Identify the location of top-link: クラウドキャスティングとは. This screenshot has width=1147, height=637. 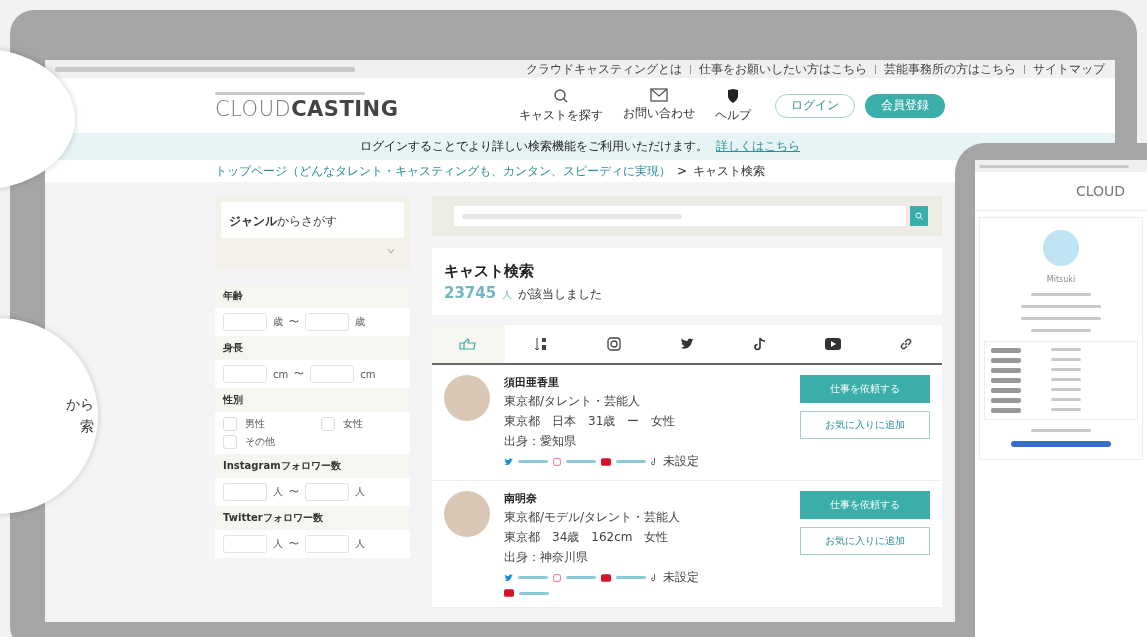
(604, 69).